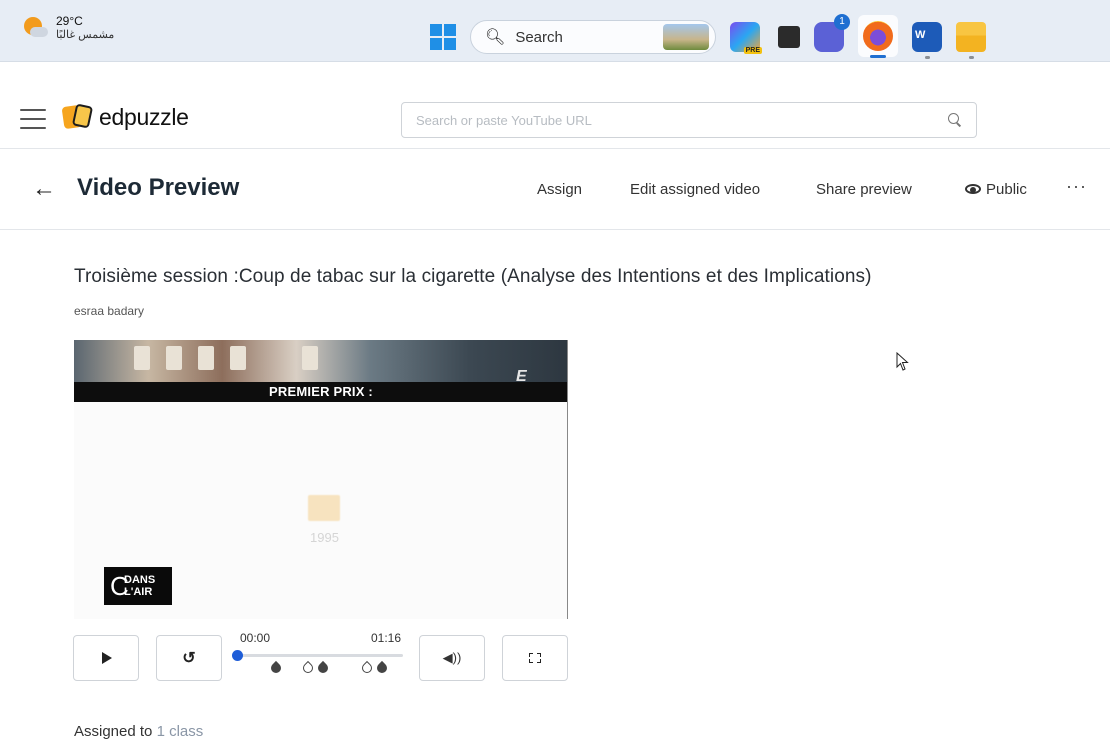  What do you see at coordinates (109, 311) in the screenshot?
I see `video-author: esraa badary` at bounding box center [109, 311].